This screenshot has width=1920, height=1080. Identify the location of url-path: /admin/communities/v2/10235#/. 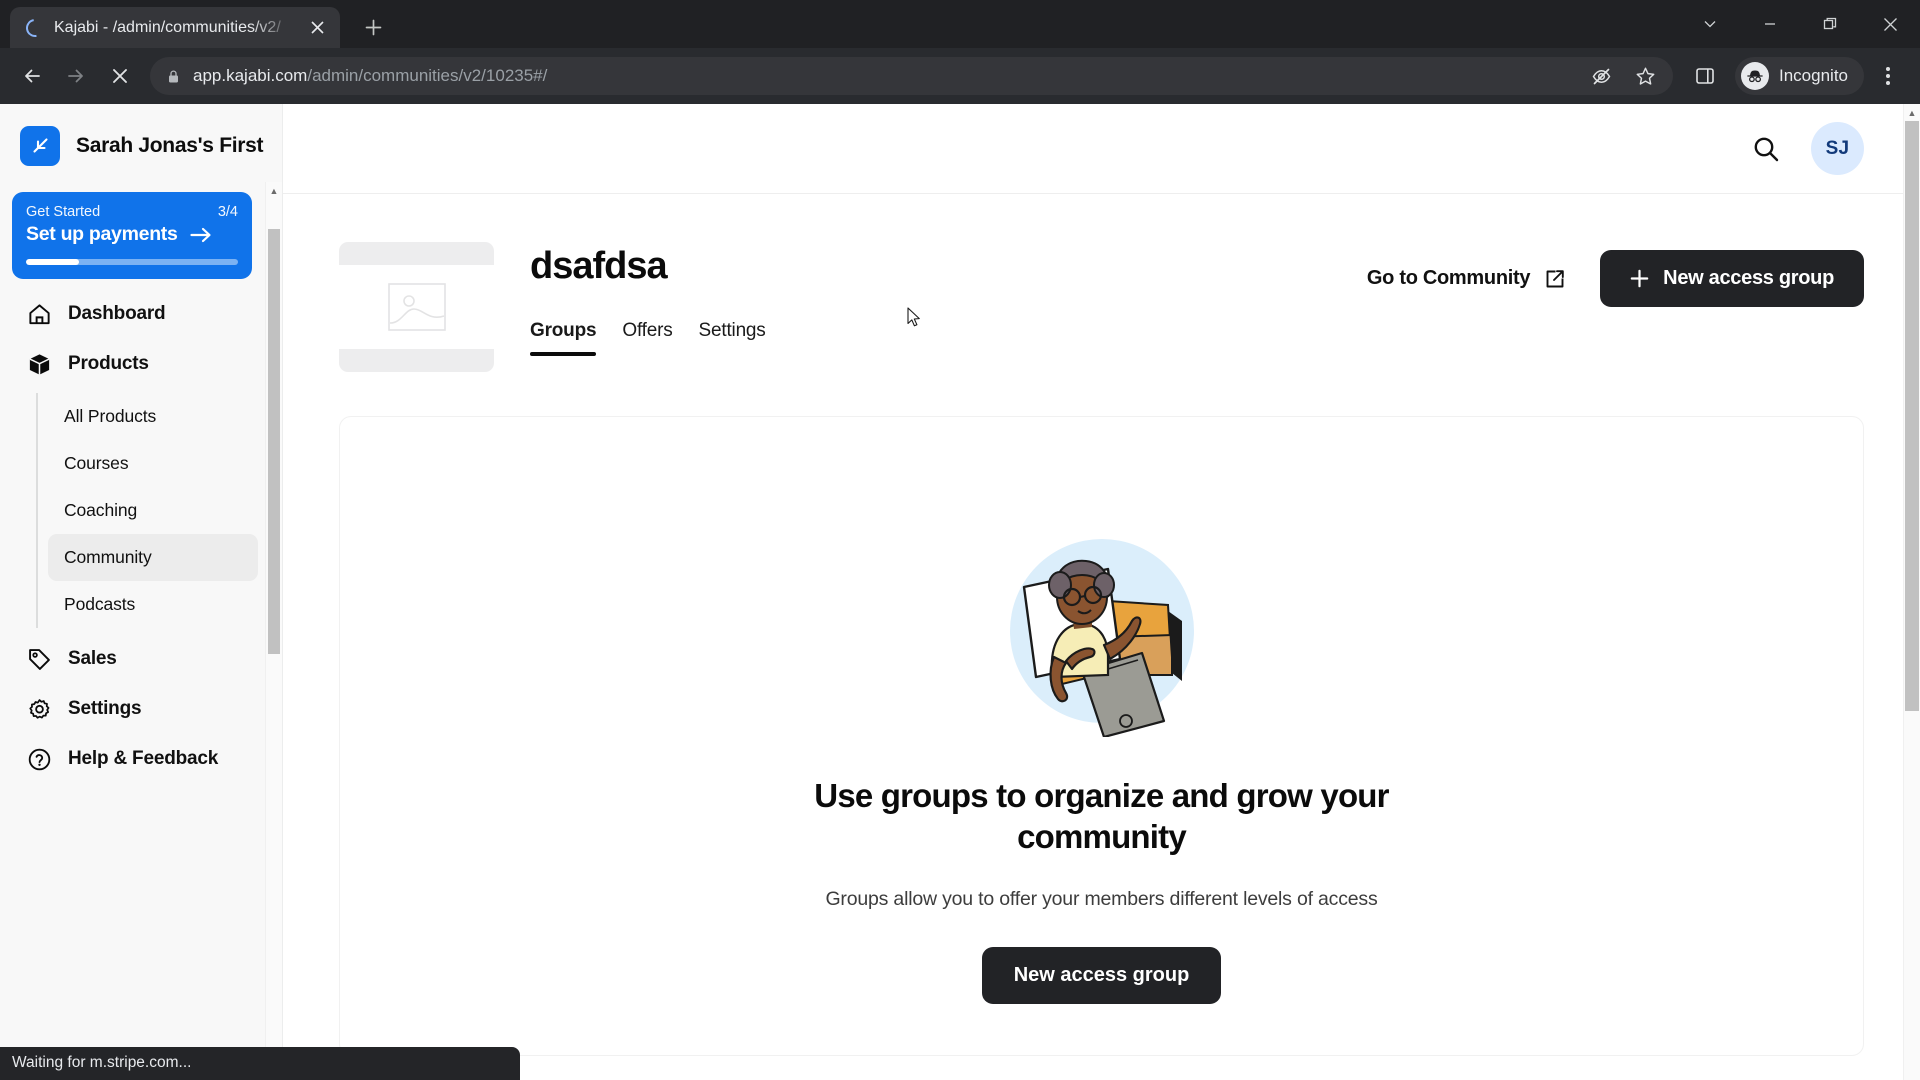
(427, 75).